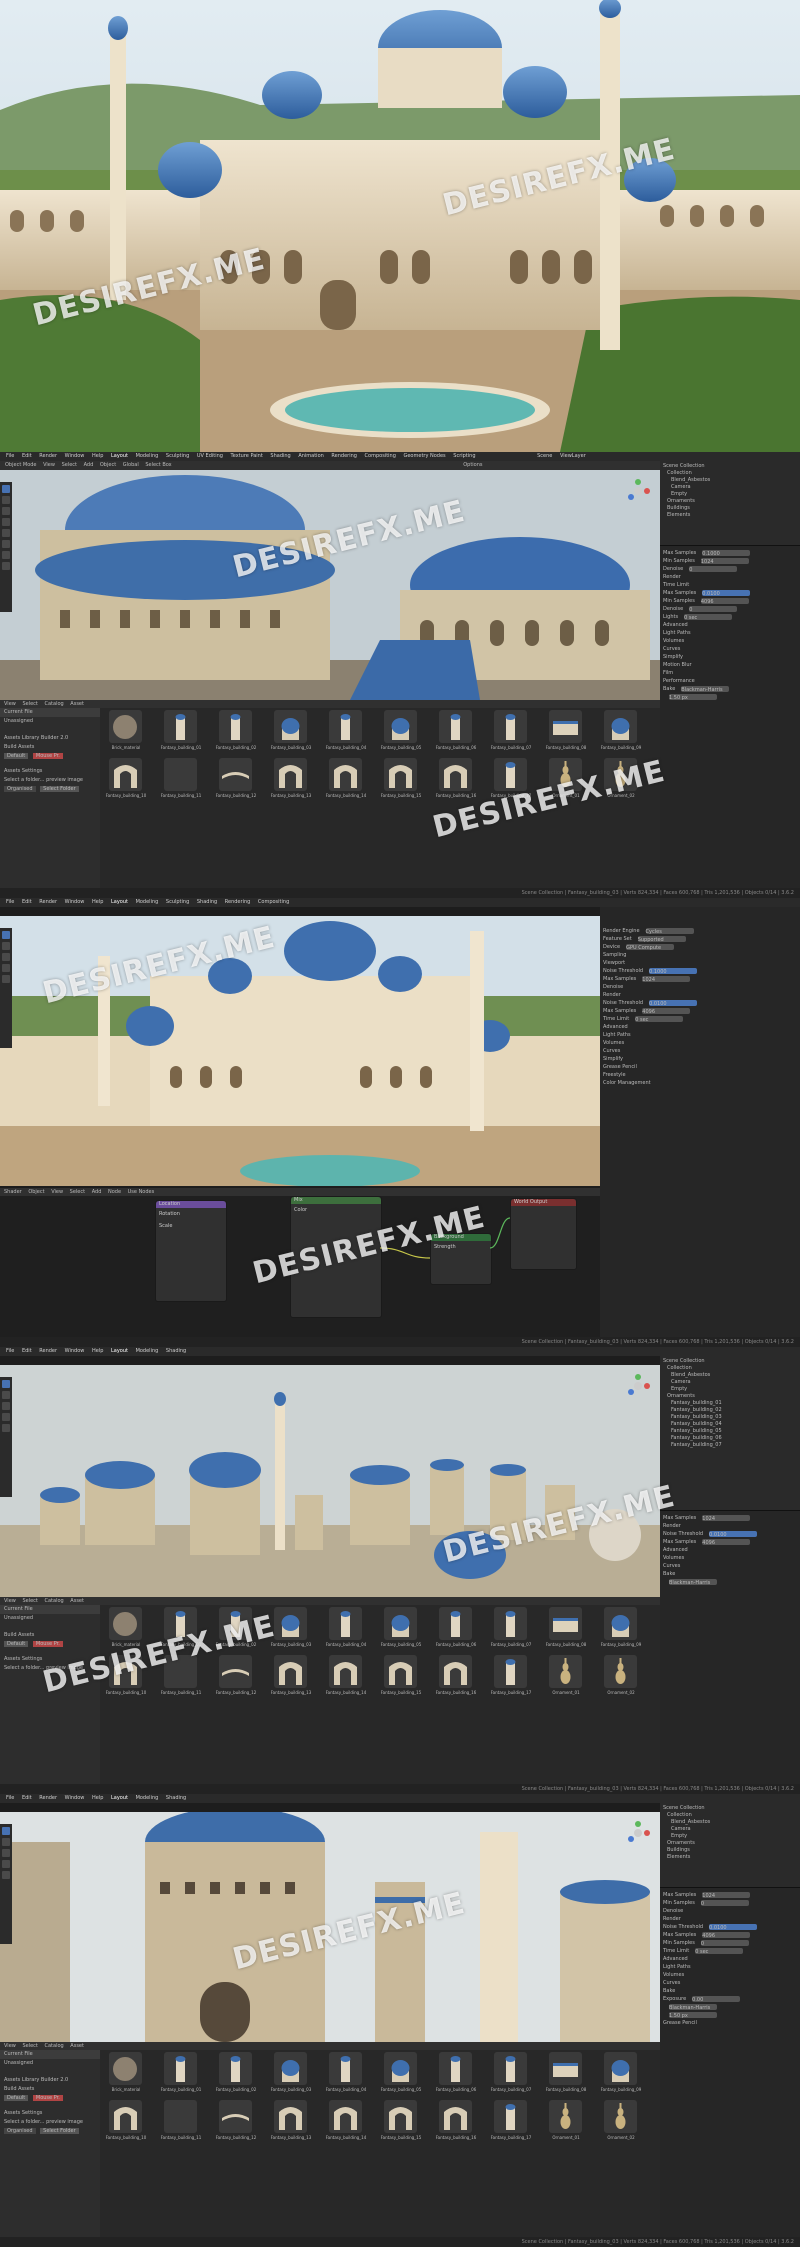 Image resolution: width=800 pixels, height=2247 pixels. Describe the element at coordinates (730, 657) in the screenshot. I see `prop-section: Simplify` at that location.